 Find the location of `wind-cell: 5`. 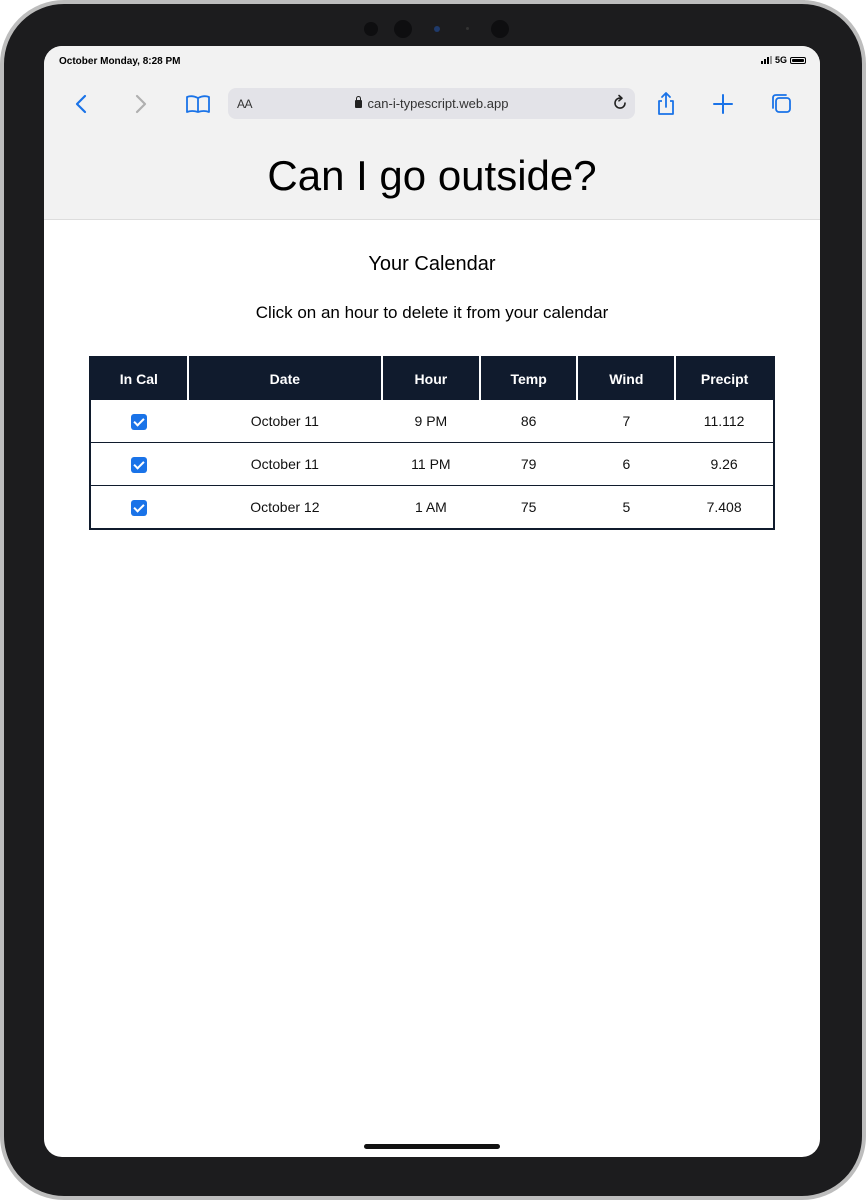

wind-cell: 5 is located at coordinates (626, 507).